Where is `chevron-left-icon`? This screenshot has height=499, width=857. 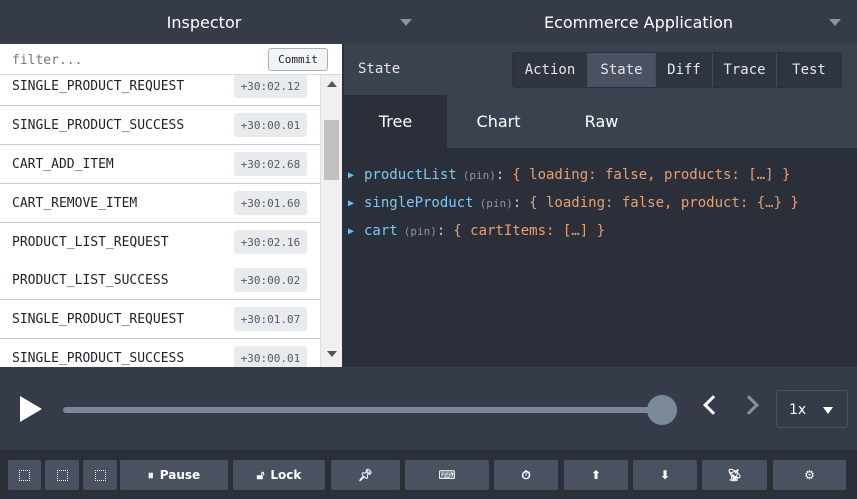 chevron-left-icon is located at coordinates (713, 405).